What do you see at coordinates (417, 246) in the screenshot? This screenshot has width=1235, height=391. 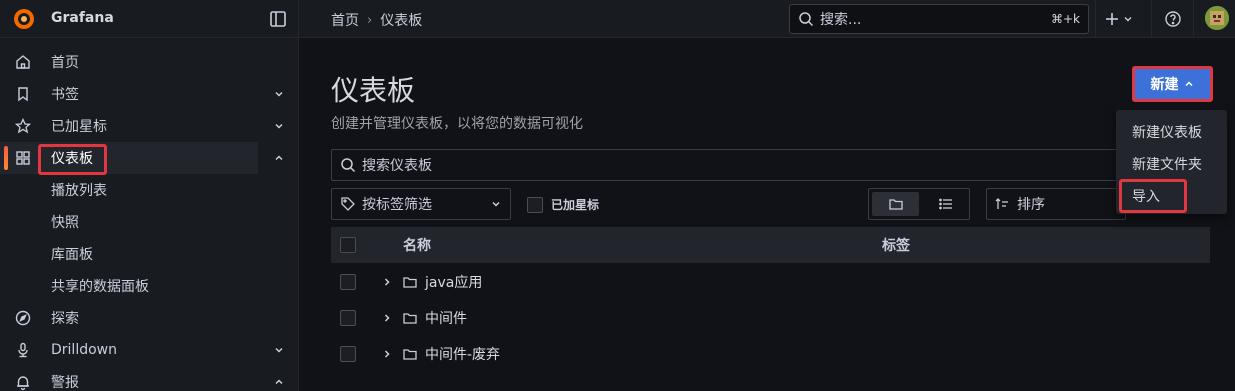 I see `column-name-header: 名称` at bounding box center [417, 246].